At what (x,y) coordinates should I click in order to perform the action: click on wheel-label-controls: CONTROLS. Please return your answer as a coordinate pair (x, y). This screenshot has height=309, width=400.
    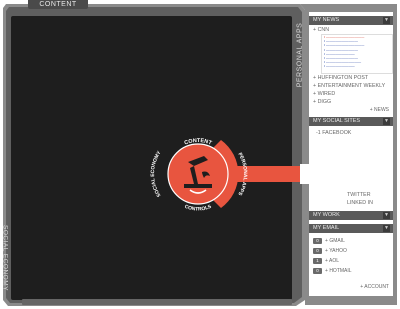
    Looking at the image, I should click on (198, 208).